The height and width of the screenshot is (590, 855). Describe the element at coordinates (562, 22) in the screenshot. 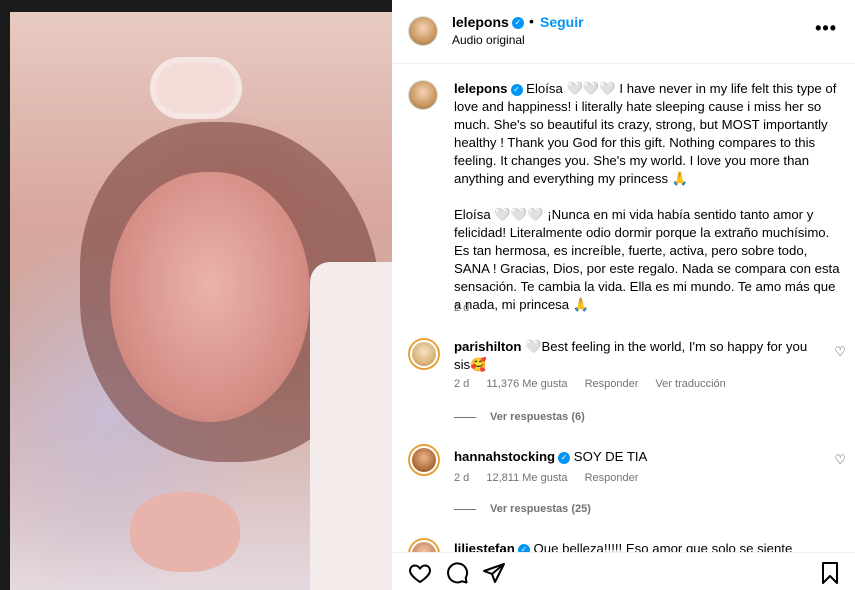

I see `follow-button: Seguir` at that location.